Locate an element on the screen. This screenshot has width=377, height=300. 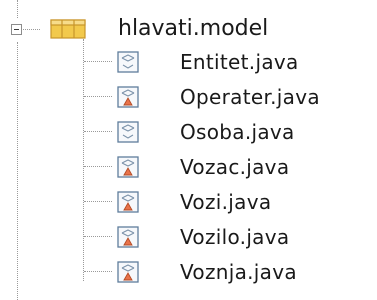
tree-node-file: Operater.java is located at coordinates (188, 97).